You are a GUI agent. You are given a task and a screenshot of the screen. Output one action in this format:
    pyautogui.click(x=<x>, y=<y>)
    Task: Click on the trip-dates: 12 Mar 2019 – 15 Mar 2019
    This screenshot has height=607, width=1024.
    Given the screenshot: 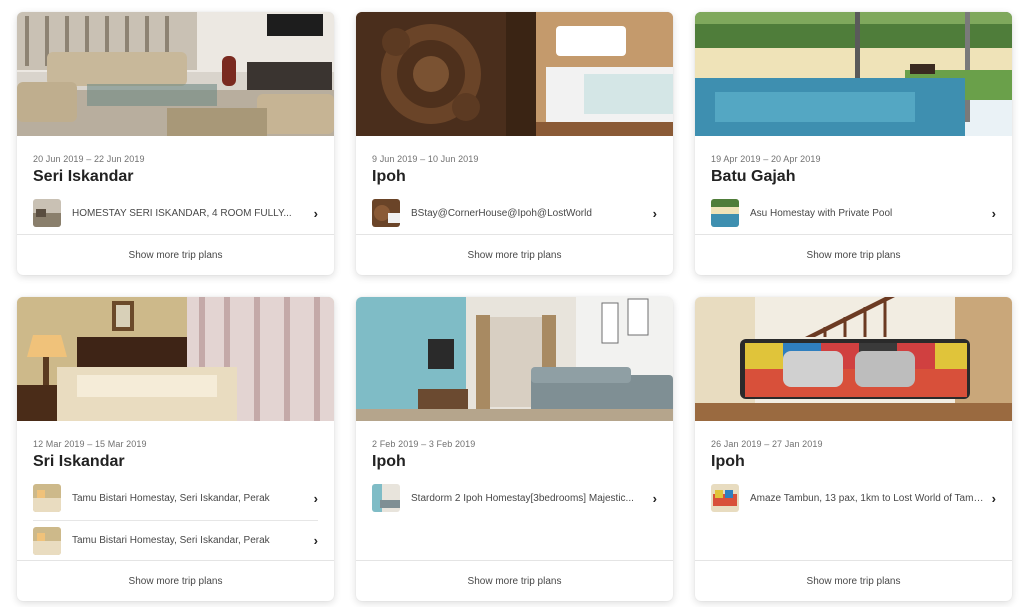 What is the action you would take?
    pyautogui.click(x=90, y=444)
    